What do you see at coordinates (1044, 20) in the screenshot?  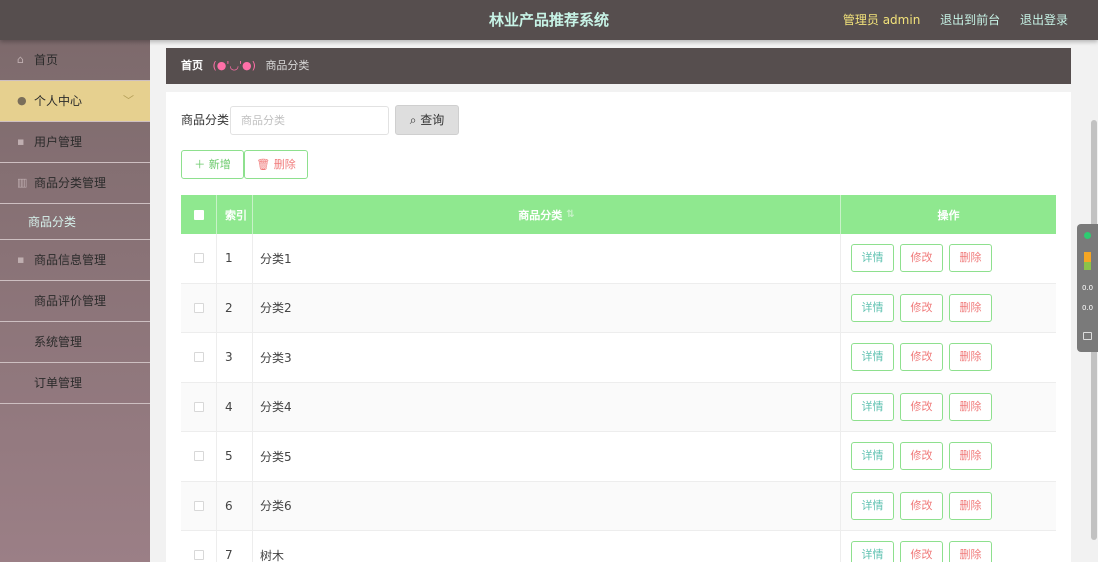 I see `logout-link: 退出登录` at bounding box center [1044, 20].